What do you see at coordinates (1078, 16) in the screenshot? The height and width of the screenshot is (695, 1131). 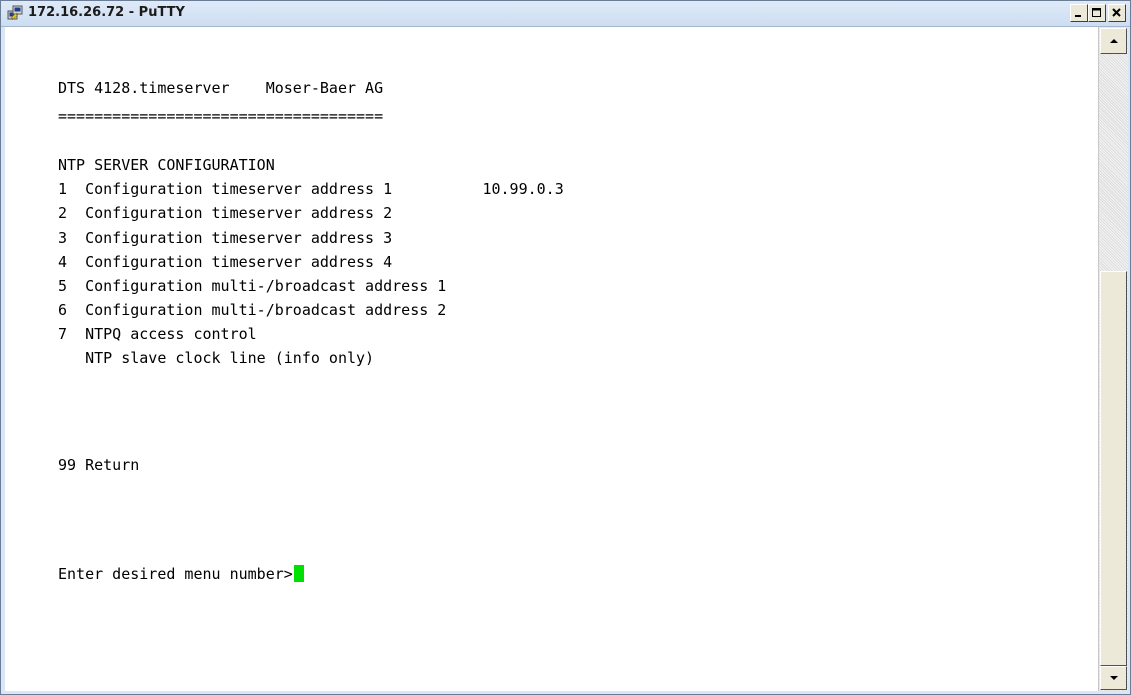 I see `minimize-icon` at bounding box center [1078, 16].